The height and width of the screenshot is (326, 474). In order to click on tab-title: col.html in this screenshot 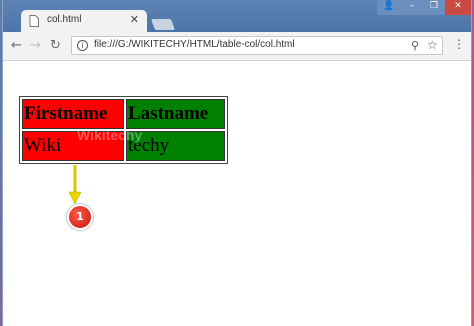, I will do `click(64, 19)`.